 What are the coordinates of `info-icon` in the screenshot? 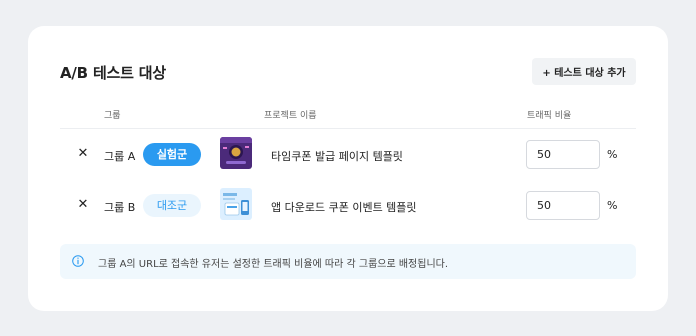 It's located at (78, 261).